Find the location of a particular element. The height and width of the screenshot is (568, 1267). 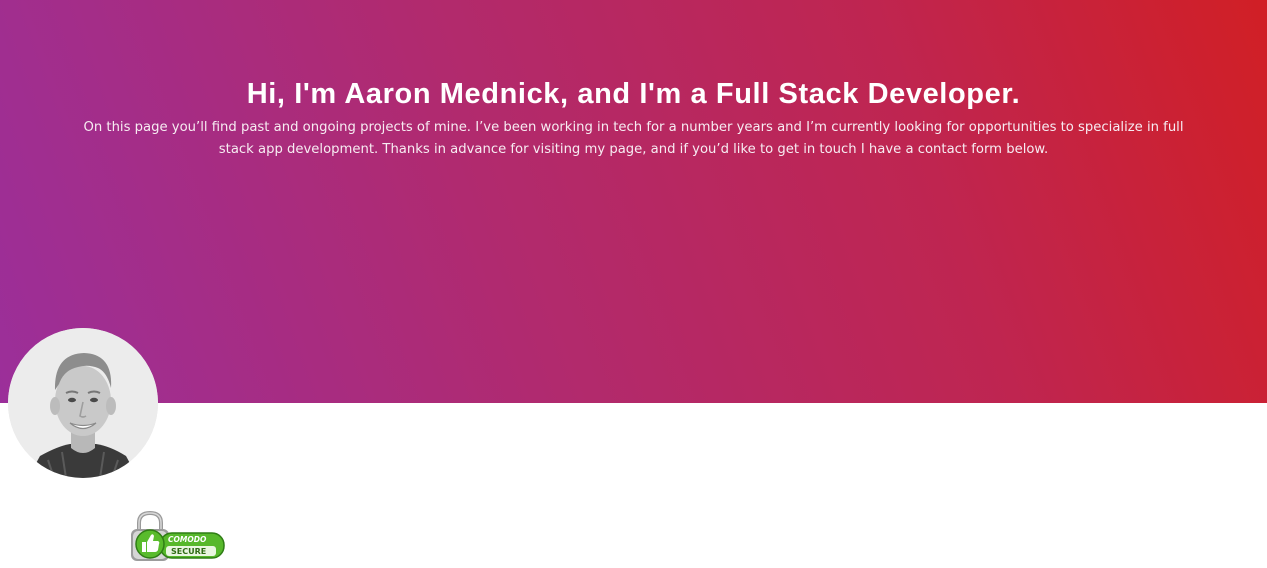

badge-label: SECURE is located at coordinates (188, 551).